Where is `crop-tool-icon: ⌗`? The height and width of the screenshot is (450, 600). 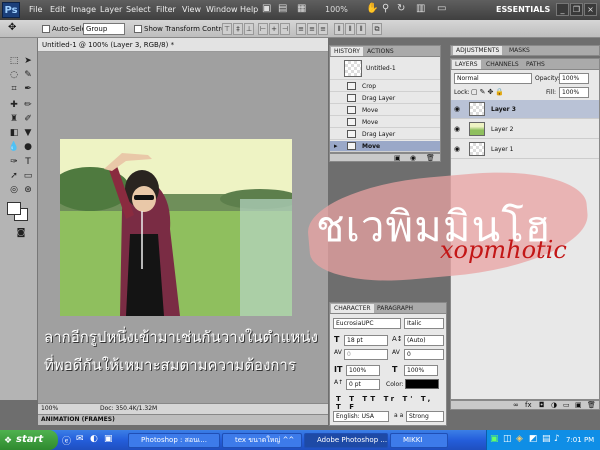
crop-tool-icon: ⌗ is located at coordinates (14, 89).